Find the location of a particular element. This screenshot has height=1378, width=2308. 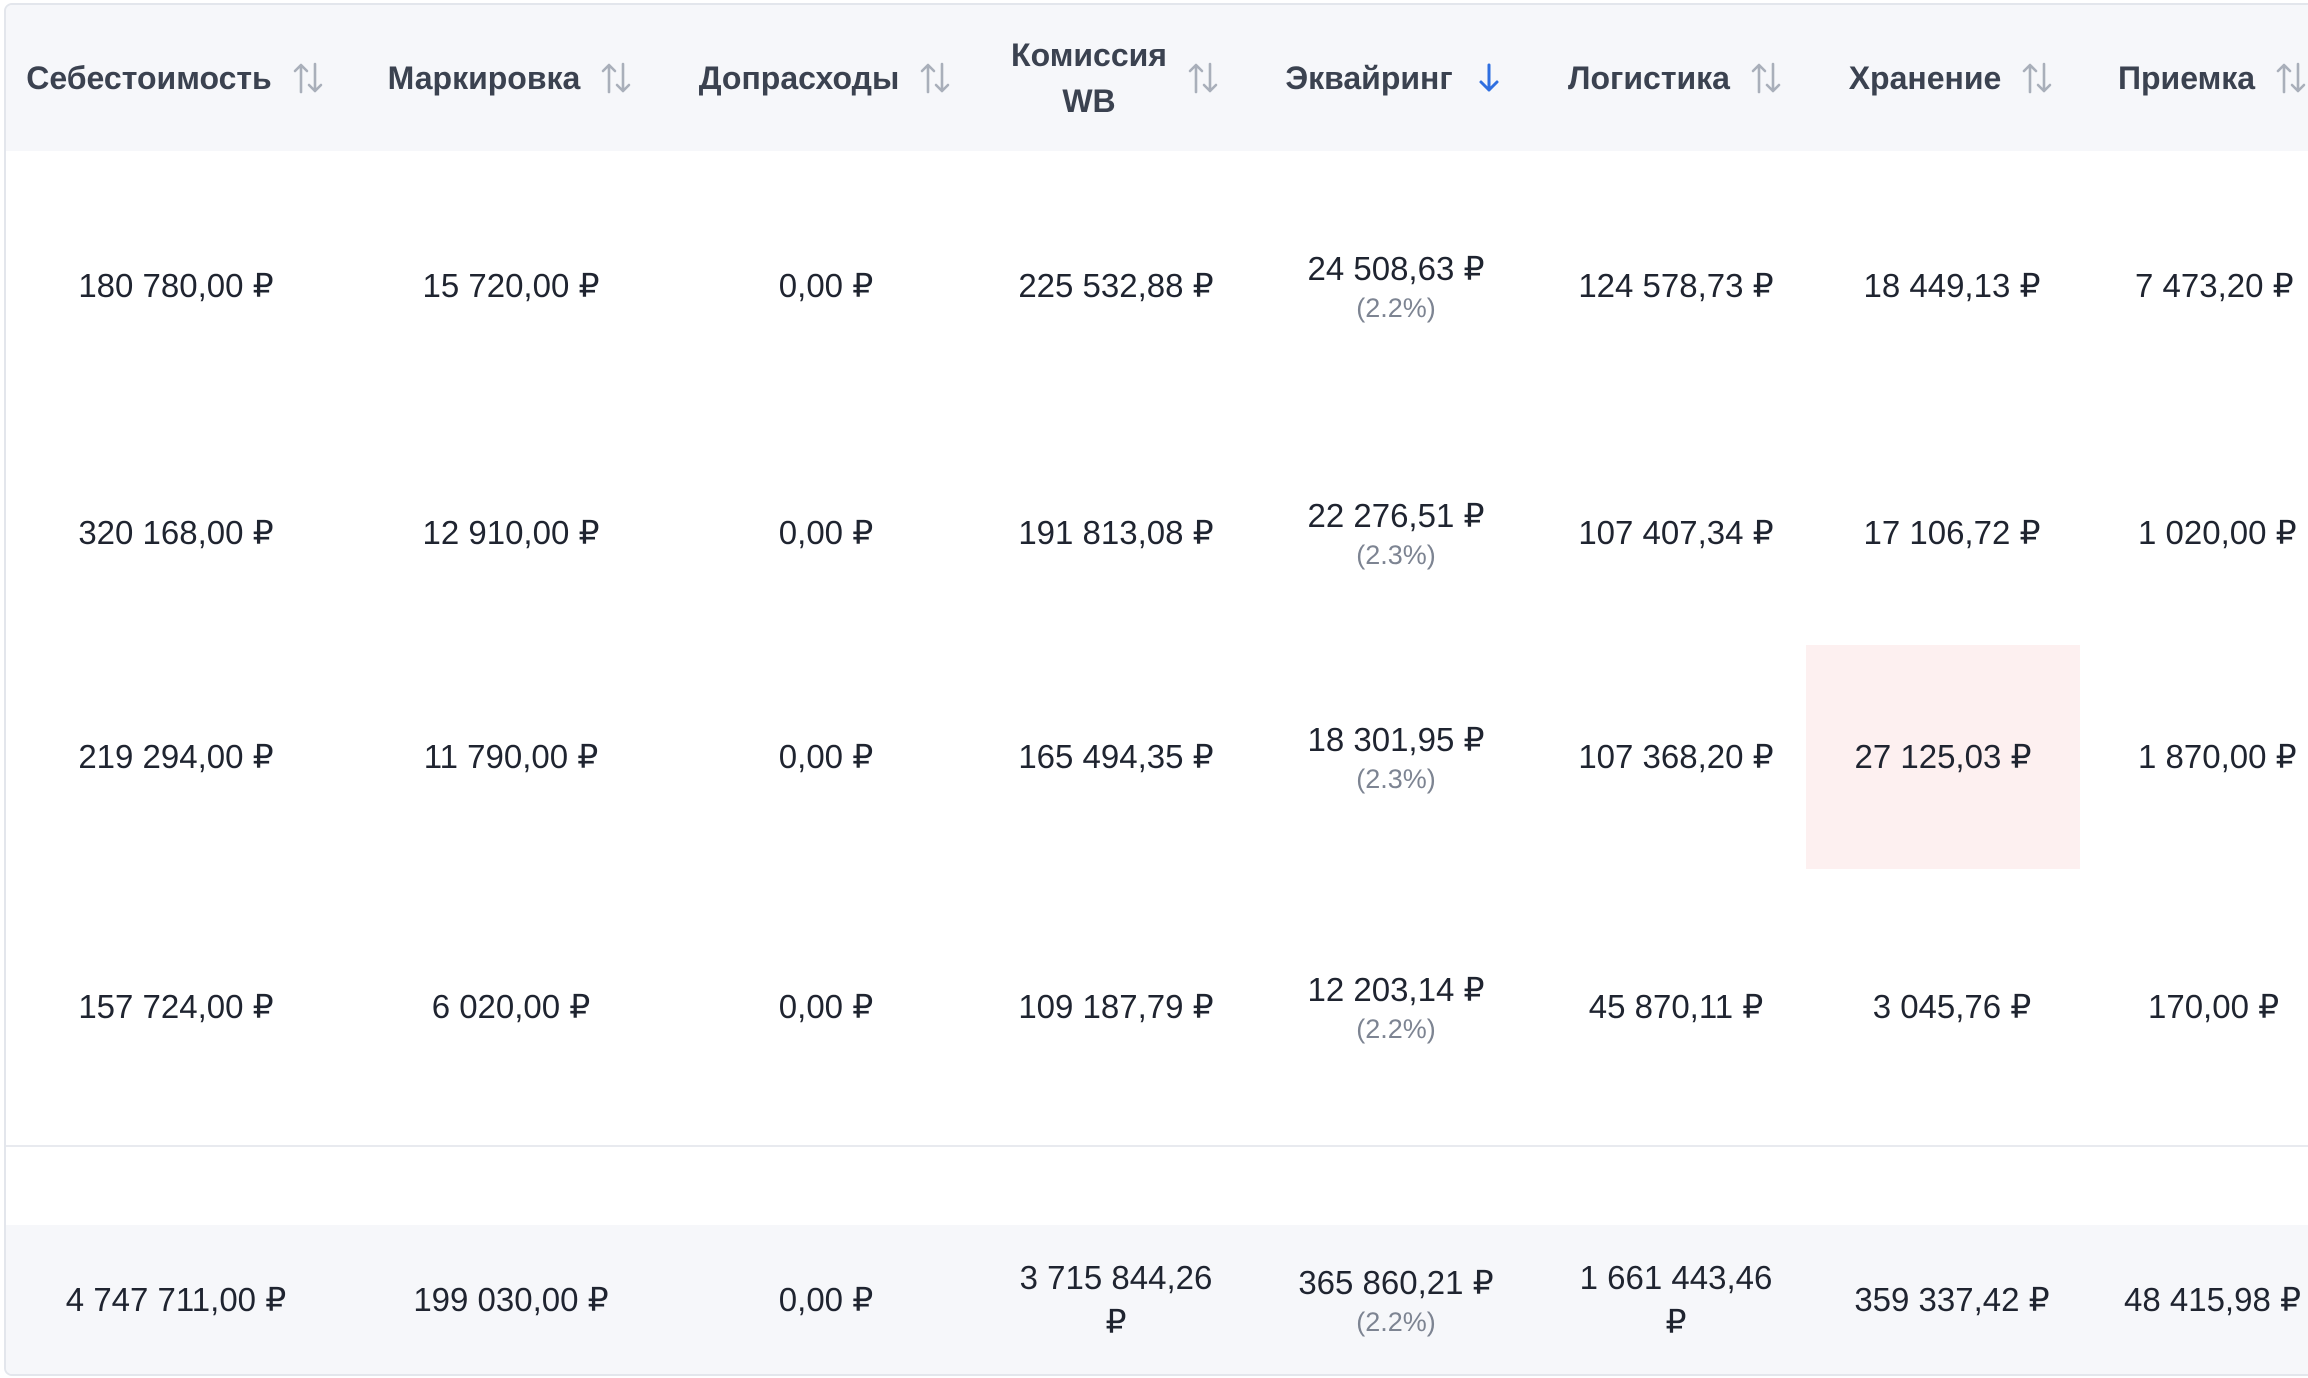

column-header-extra-costs: Допрасходы is located at coordinates (826, 78).